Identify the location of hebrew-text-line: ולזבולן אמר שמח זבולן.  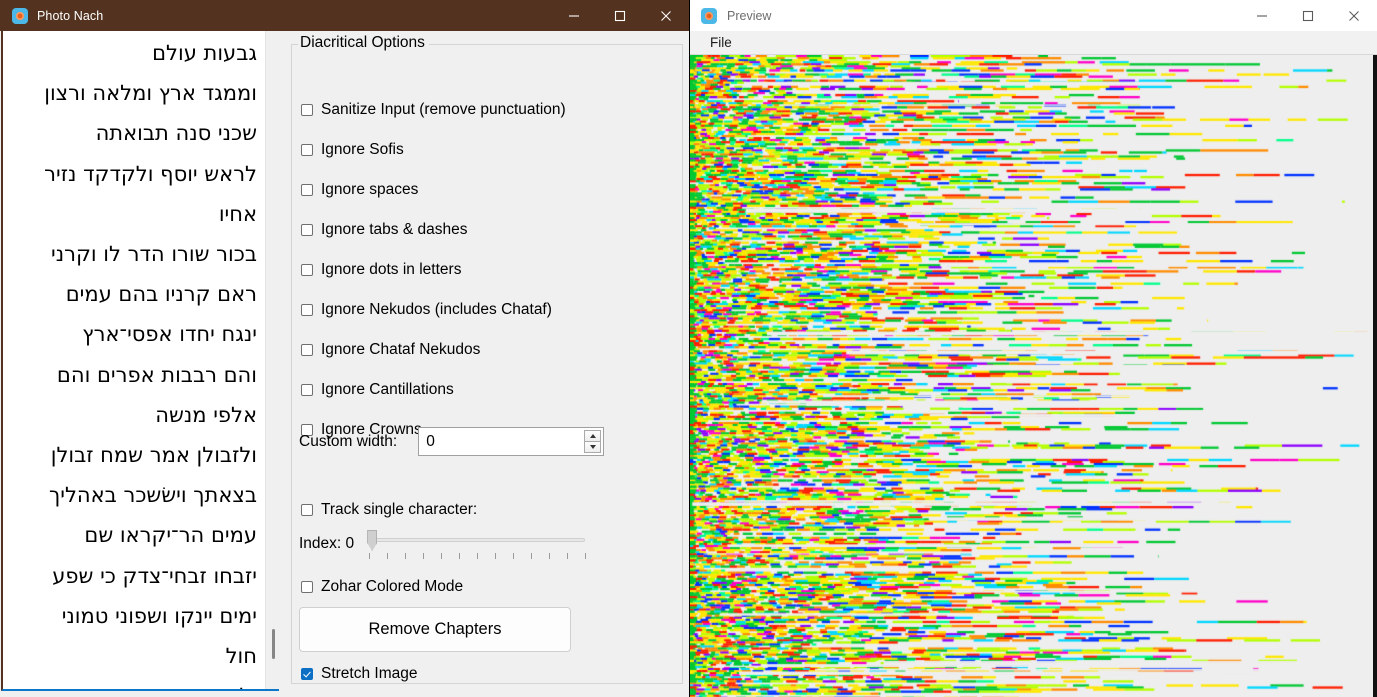
(153, 455).